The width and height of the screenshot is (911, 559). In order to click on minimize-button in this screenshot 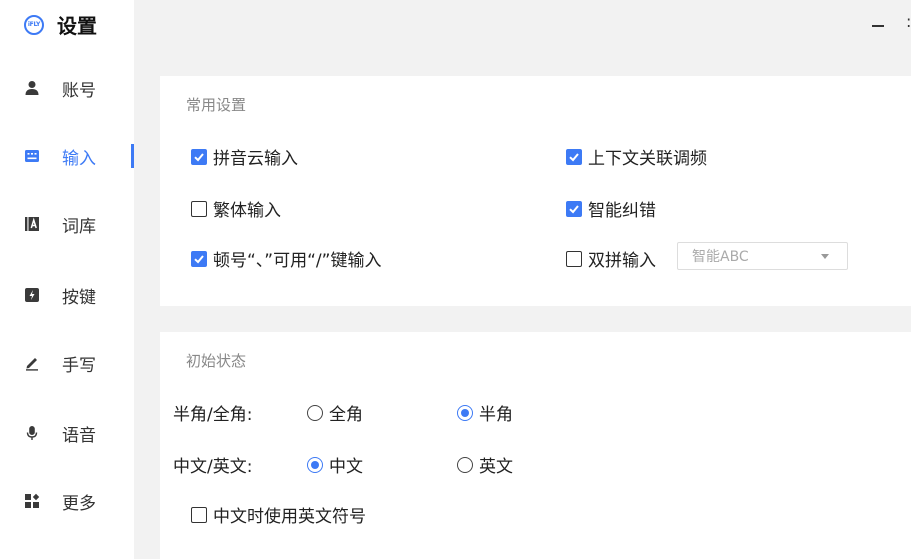, I will do `click(878, 26)`.